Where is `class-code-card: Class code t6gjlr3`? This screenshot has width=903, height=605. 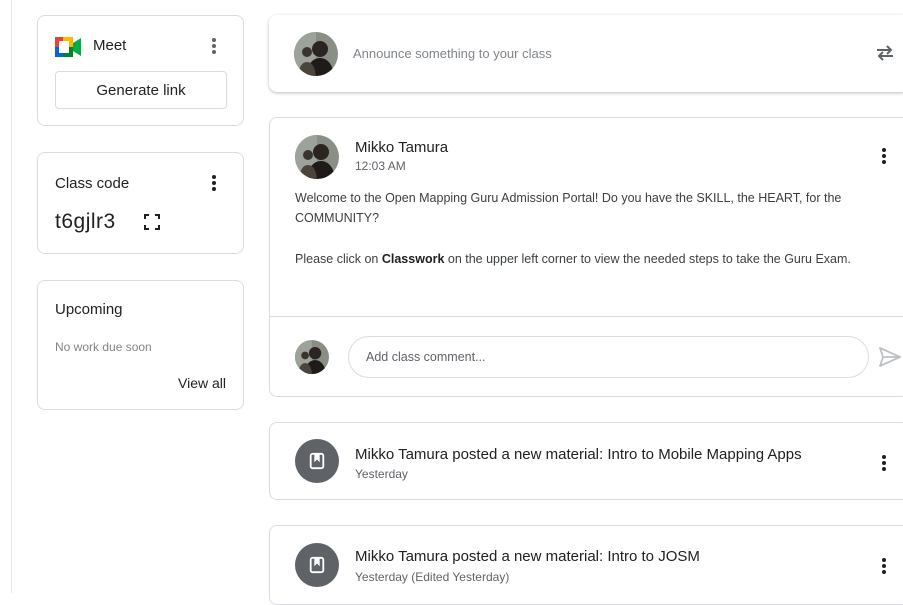
class-code-card: Class code t6gjlr3 is located at coordinates (140, 203).